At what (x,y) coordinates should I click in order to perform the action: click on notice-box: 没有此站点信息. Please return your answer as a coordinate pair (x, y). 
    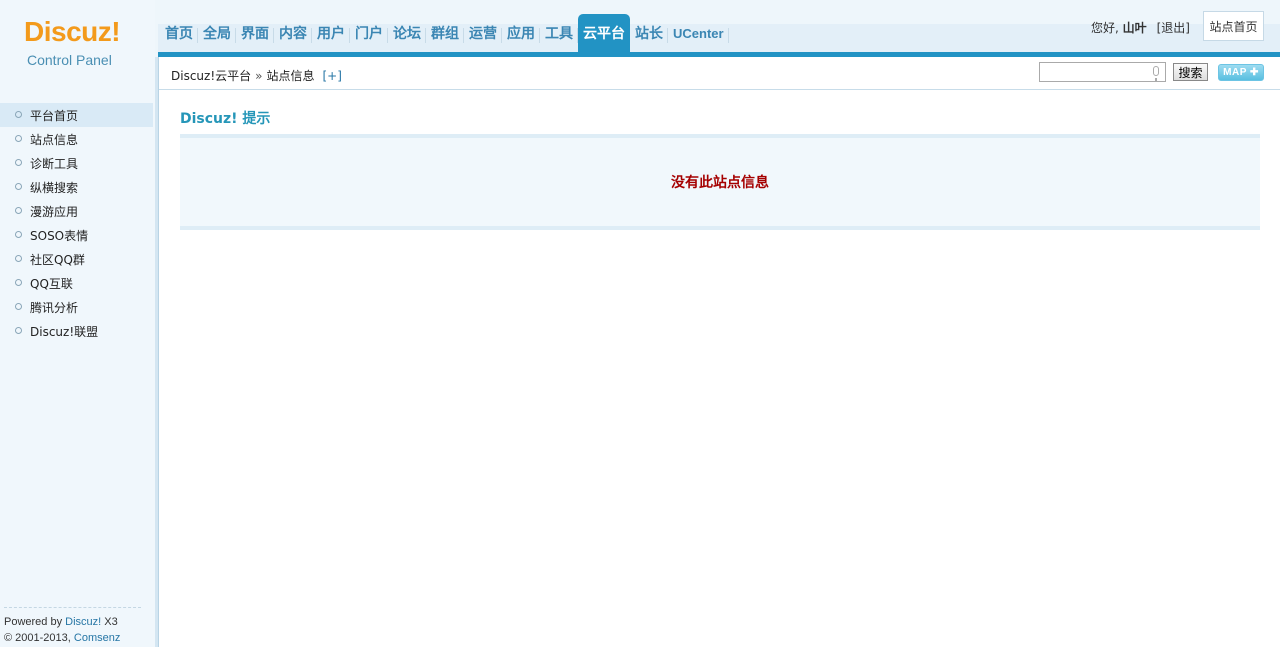
    Looking at the image, I should click on (720, 182).